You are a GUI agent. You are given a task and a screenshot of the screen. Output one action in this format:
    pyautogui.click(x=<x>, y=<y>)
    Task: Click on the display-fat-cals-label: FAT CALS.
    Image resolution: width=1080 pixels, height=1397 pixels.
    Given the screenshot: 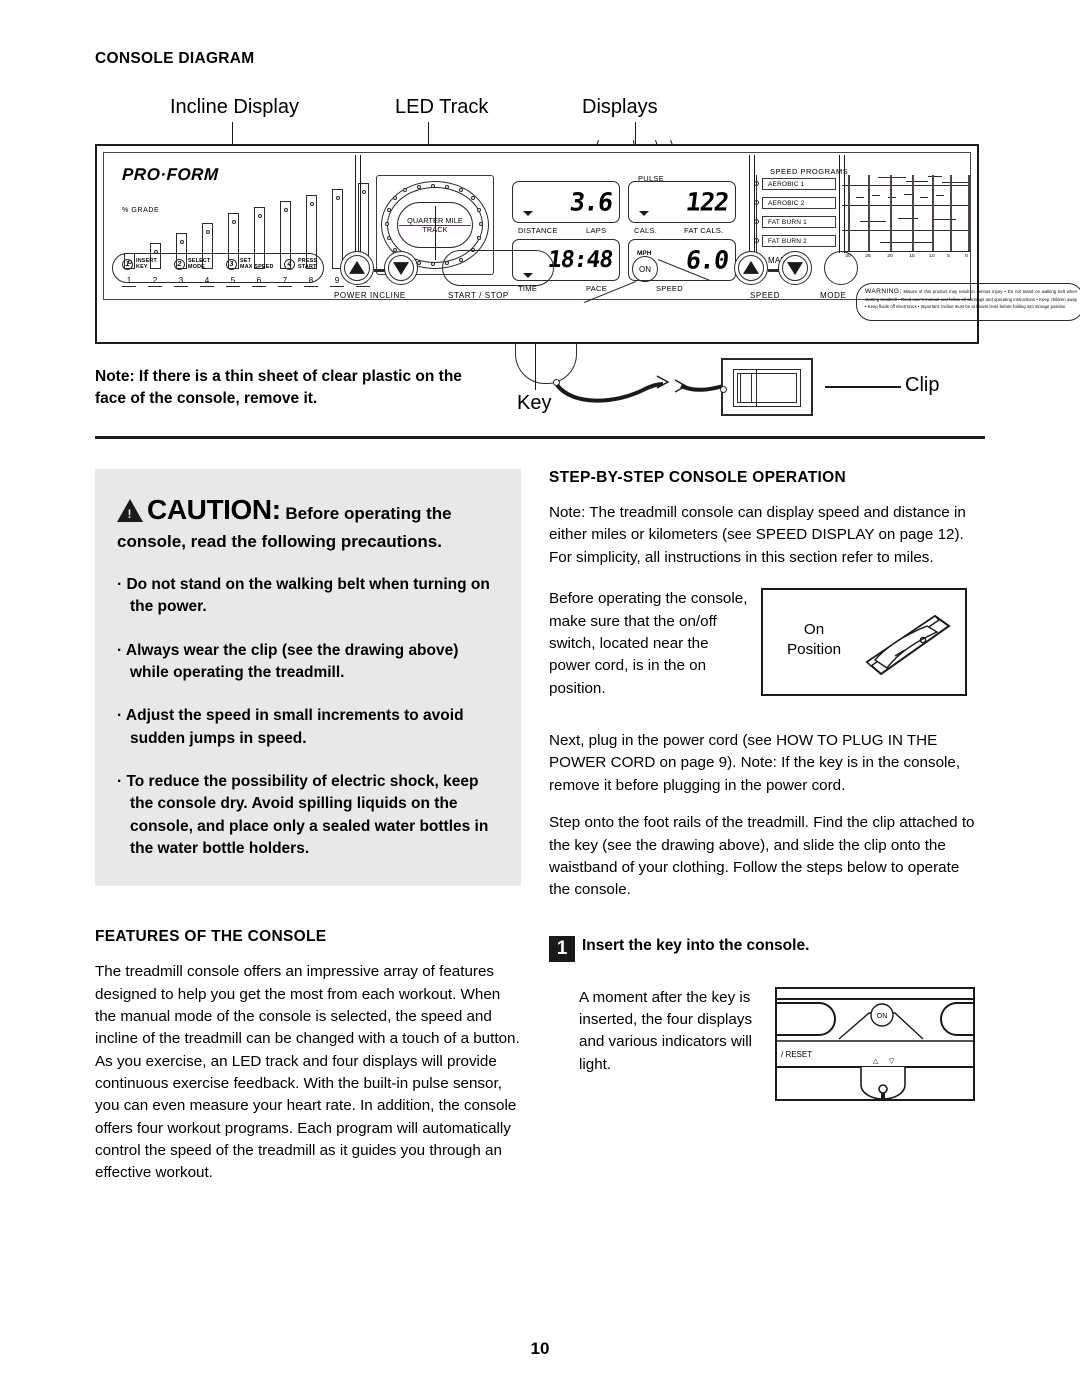 What is the action you would take?
    pyautogui.click(x=704, y=230)
    